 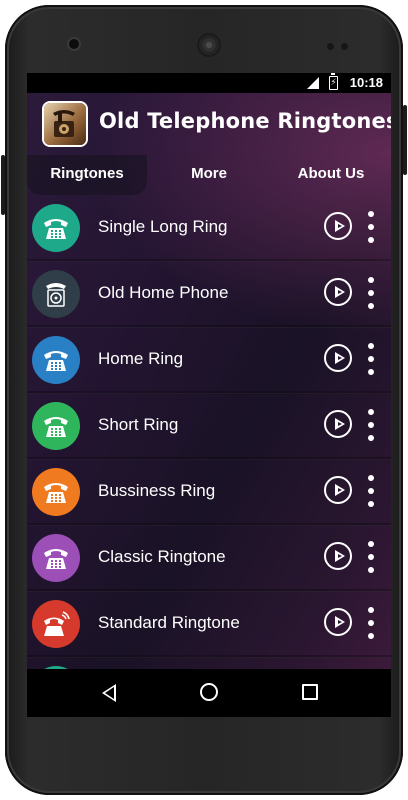 What do you see at coordinates (313, 83) in the screenshot?
I see `signal-icon` at bounding box center [313, 83].